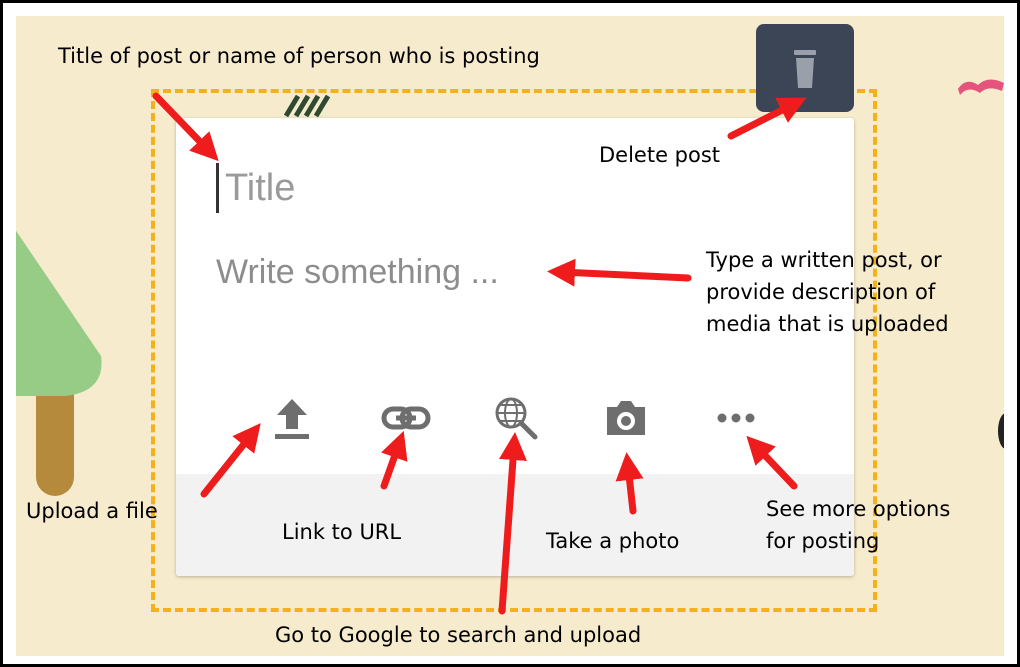 The width and height of the screenshot is (1020, 667). What do you see at coordinates (772, 462) in the screenshot?
I see `arrow-more` at bounding box center [772, 462].